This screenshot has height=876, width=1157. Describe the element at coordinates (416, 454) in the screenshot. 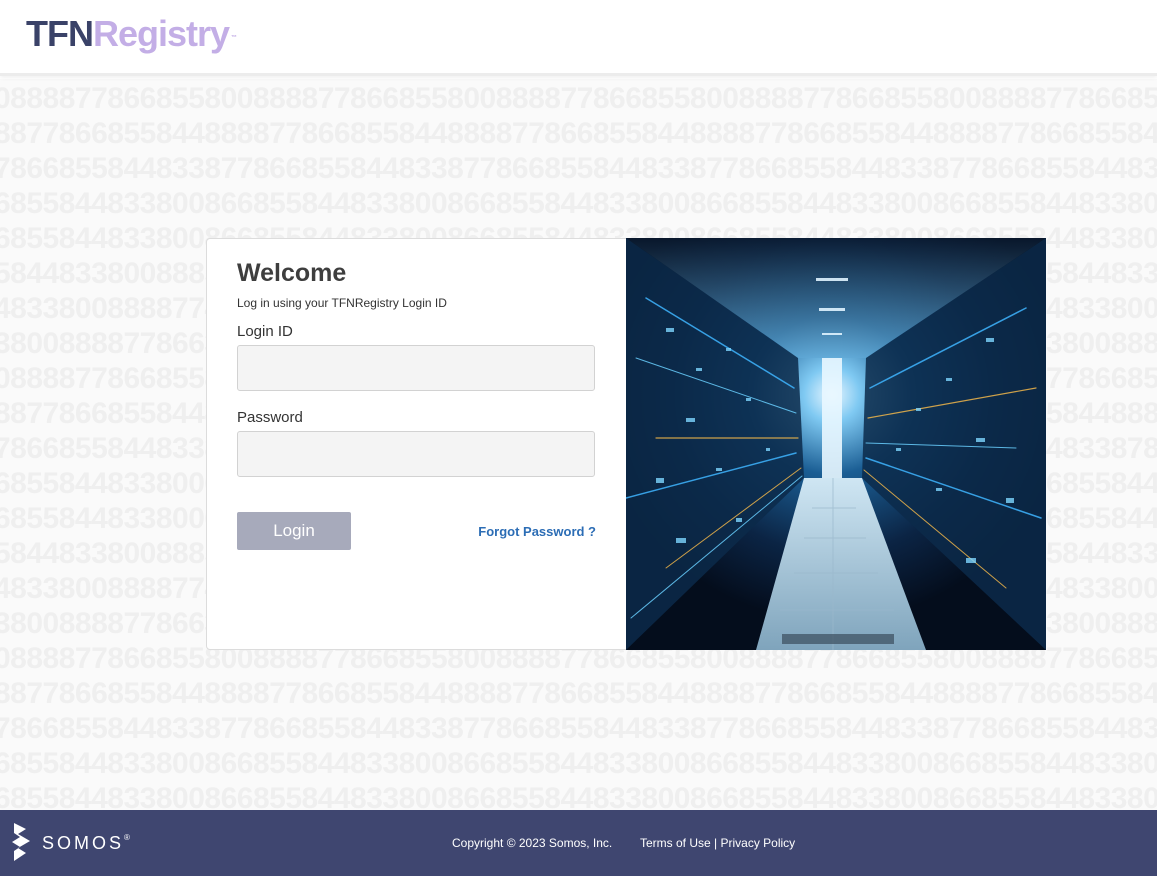

I see `password-input` at that location.